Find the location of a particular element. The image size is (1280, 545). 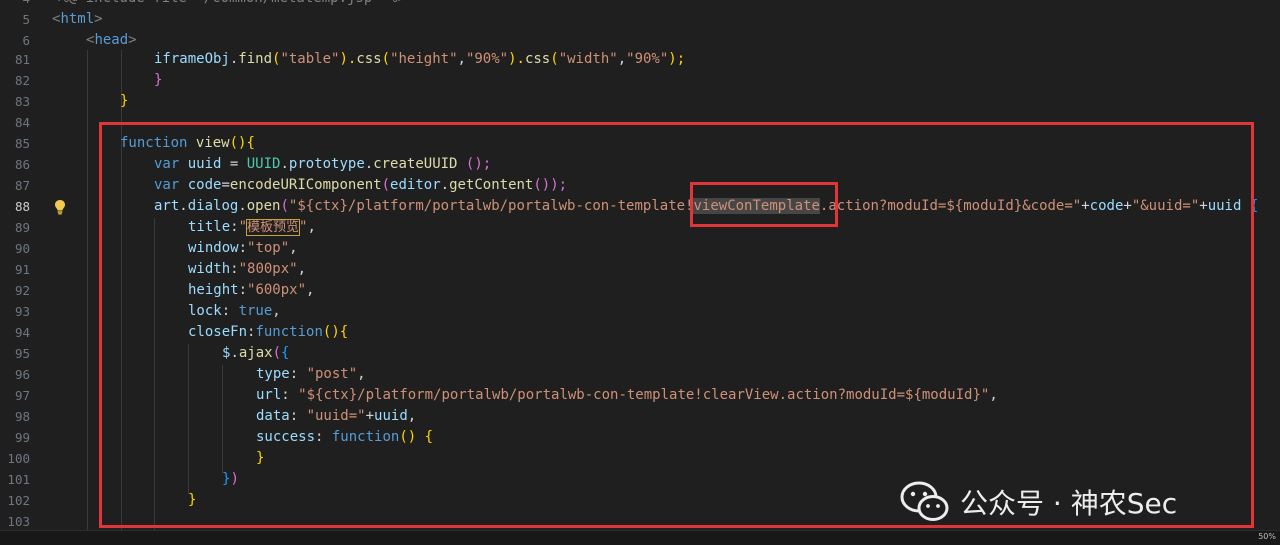

code-line: 83 } is located at coordinates (640, 101).